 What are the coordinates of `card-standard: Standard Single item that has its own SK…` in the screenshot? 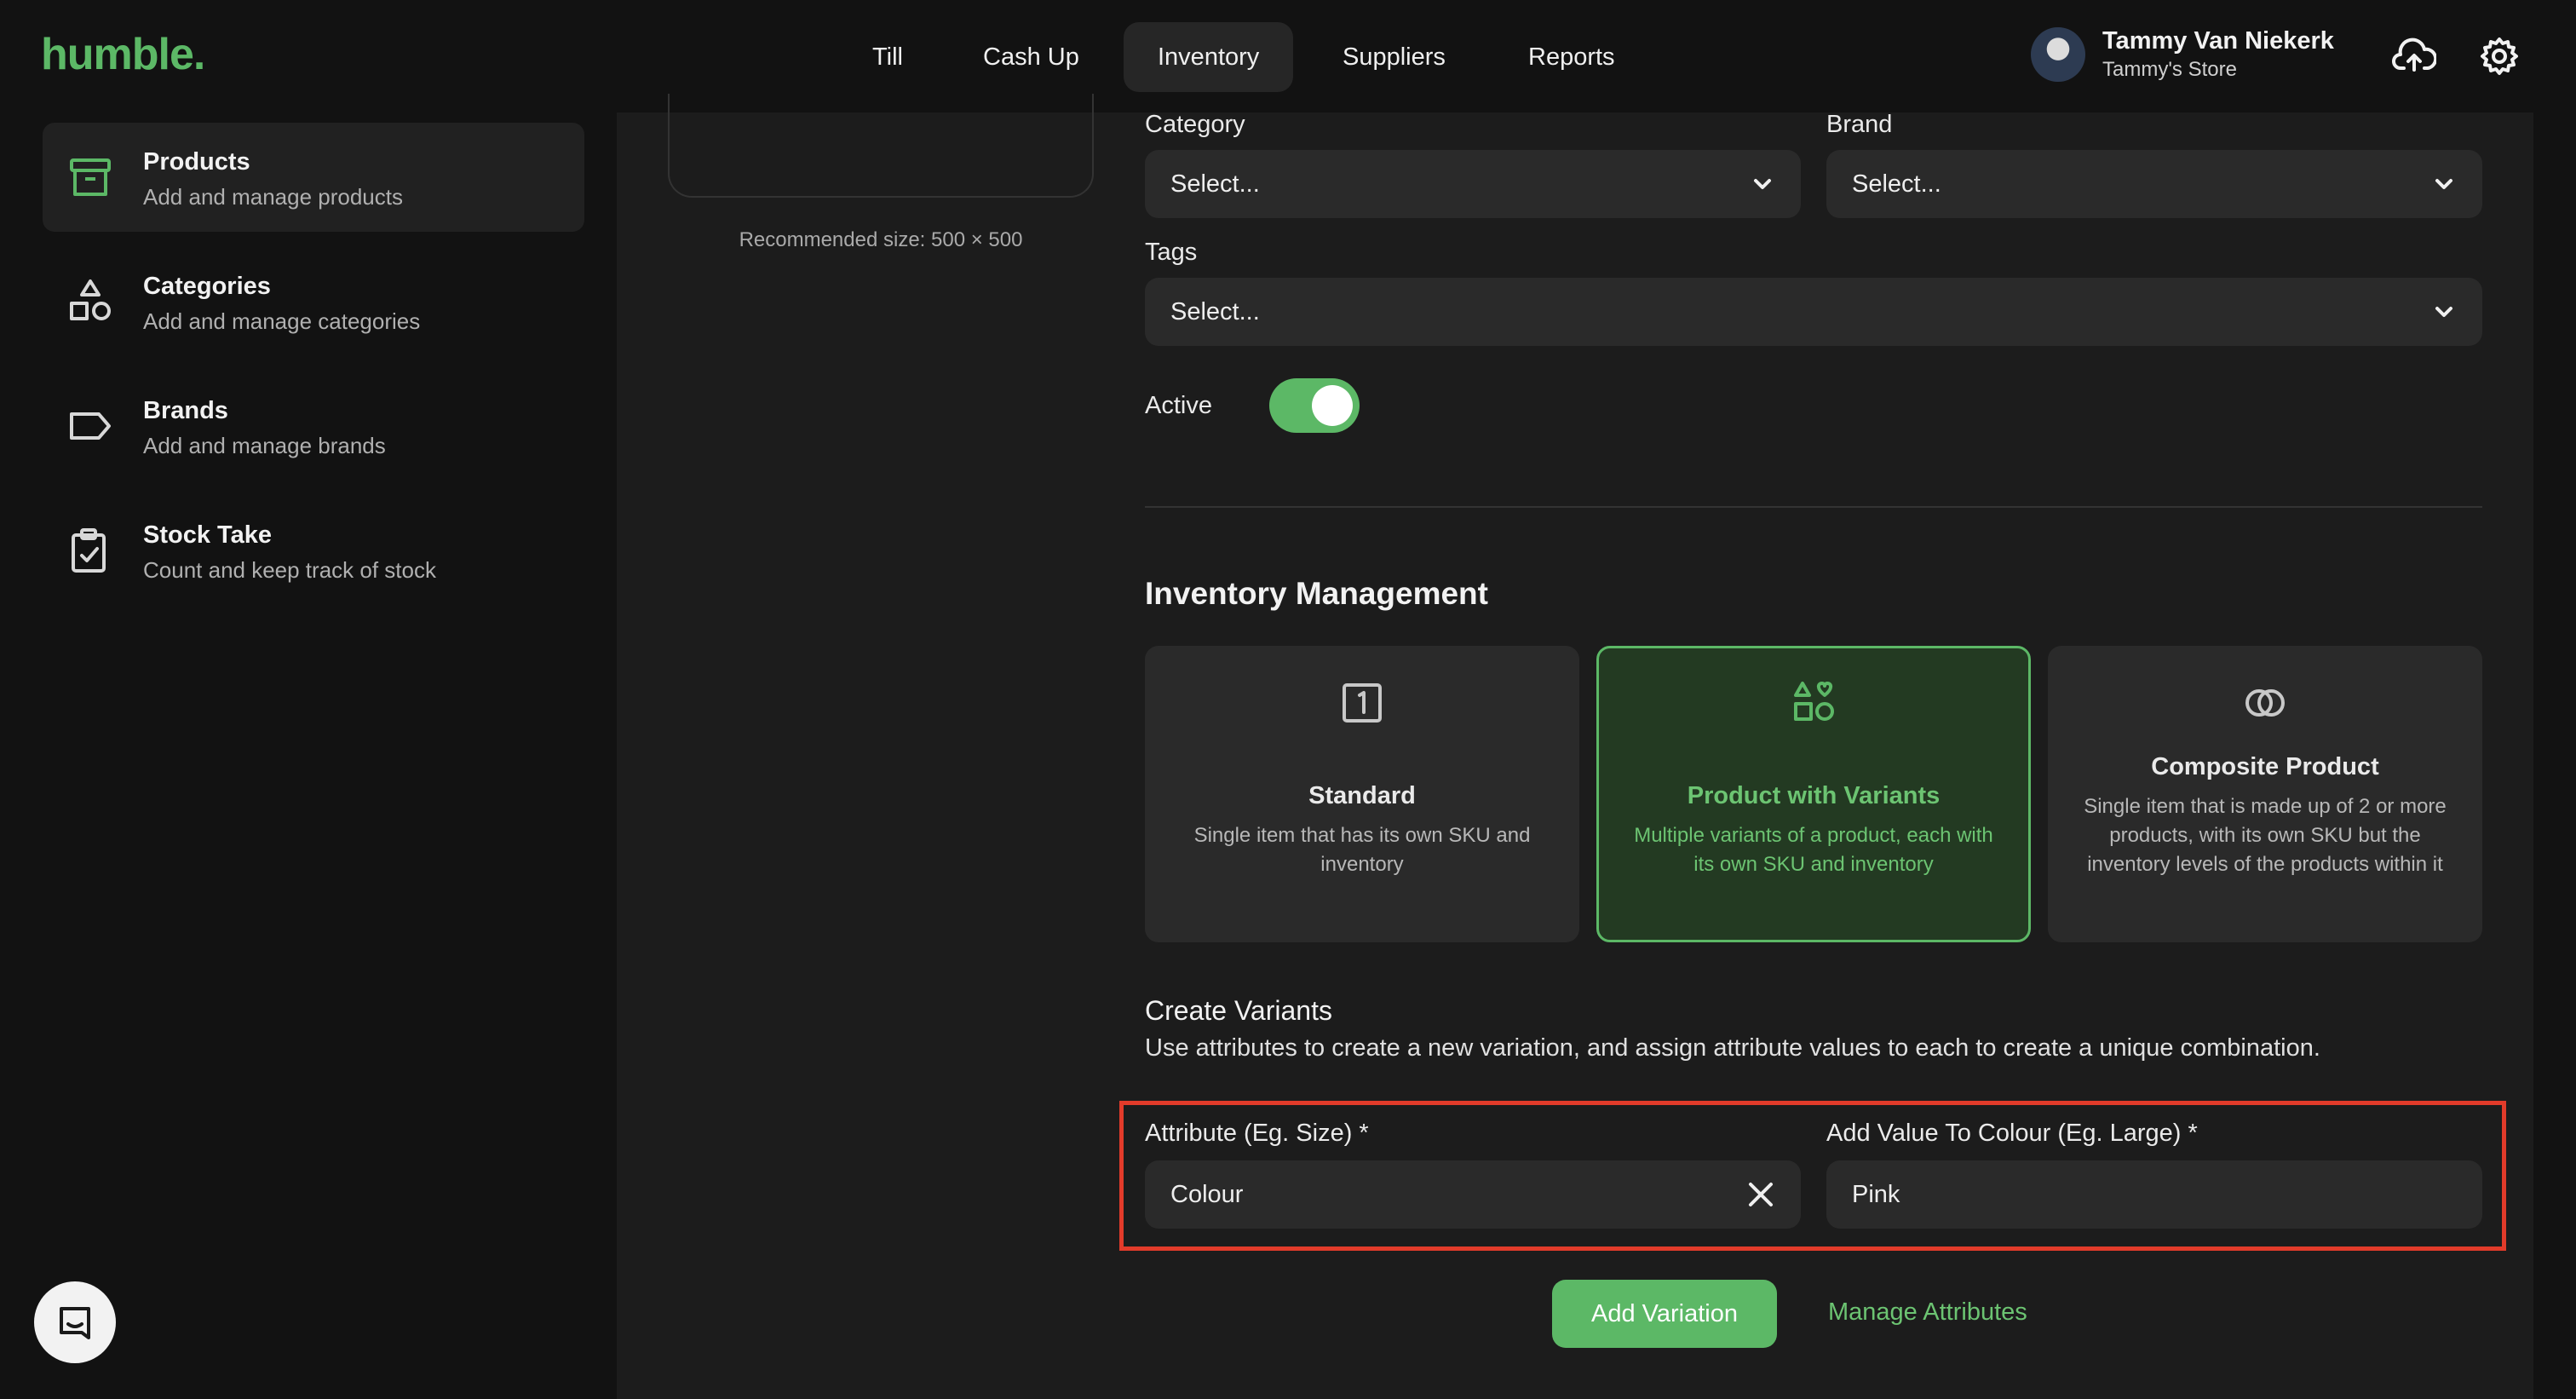 It's located at (1362, 794).